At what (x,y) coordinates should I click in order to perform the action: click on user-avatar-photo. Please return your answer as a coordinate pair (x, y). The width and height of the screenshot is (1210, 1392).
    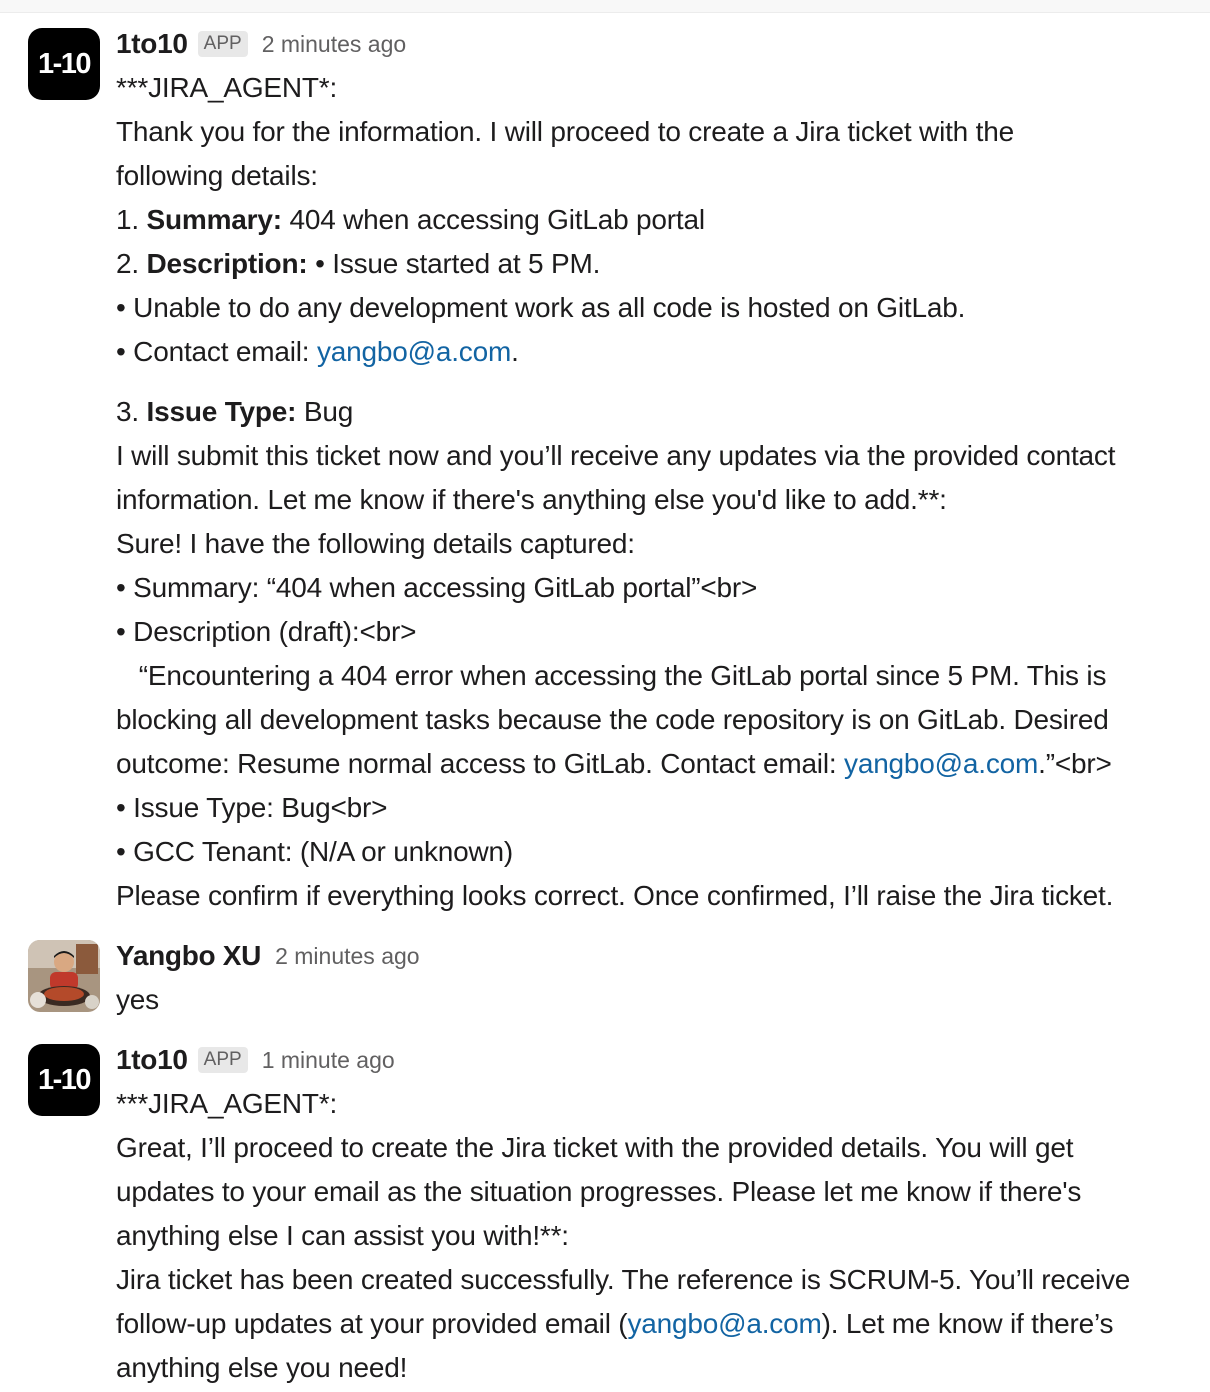
    Looking at the image, I should click on (64, 976).